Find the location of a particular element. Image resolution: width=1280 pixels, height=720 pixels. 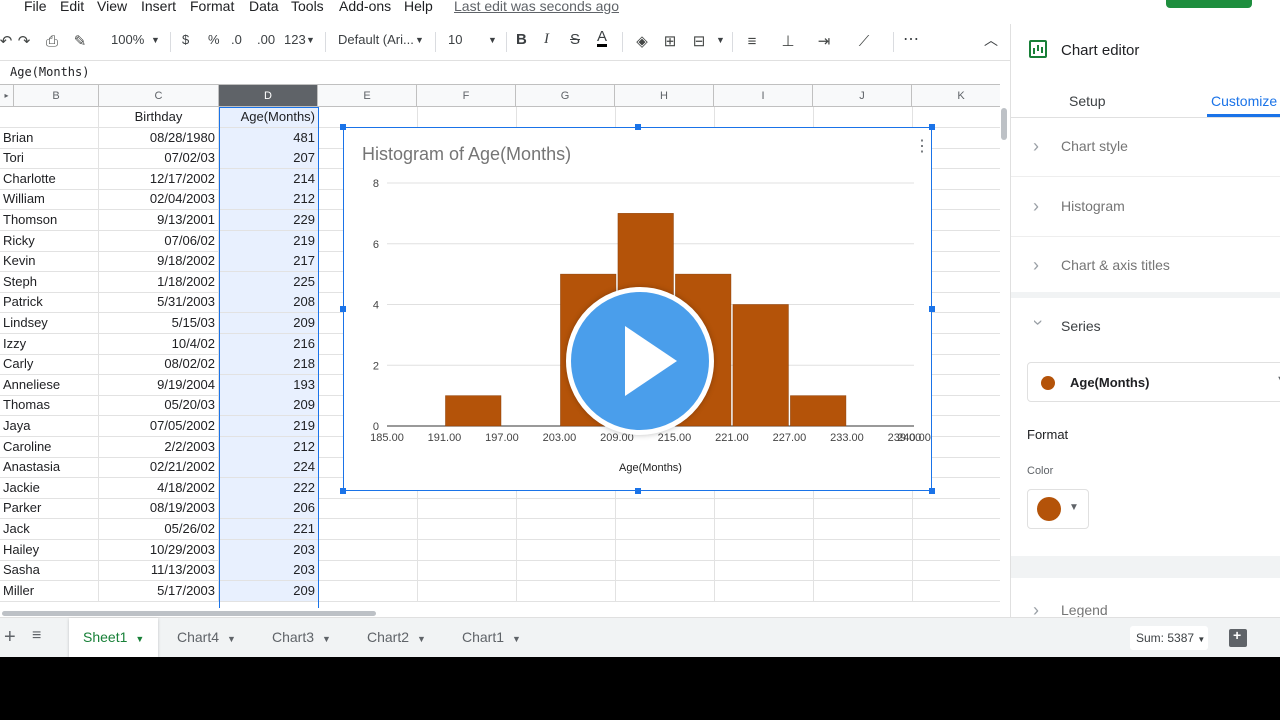

text-color-button: A is located at coordinates (602, 38).